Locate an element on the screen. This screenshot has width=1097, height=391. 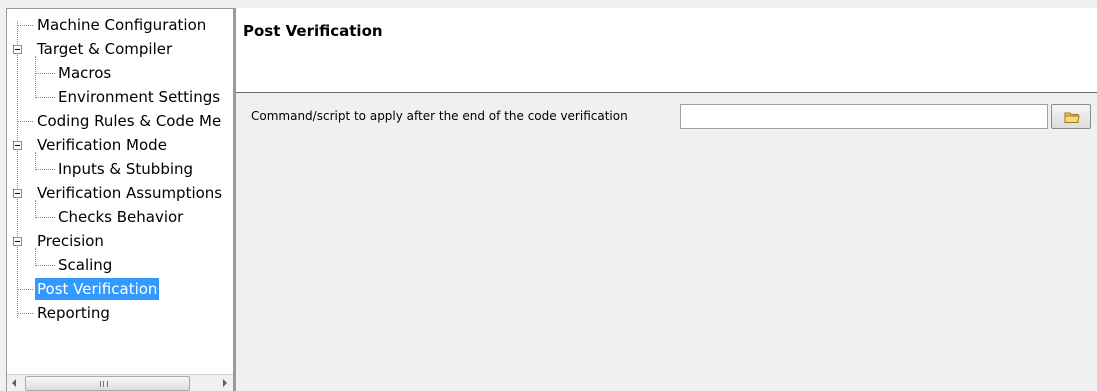
tree-item-label: Reporting is located at coordinates (73, 313).